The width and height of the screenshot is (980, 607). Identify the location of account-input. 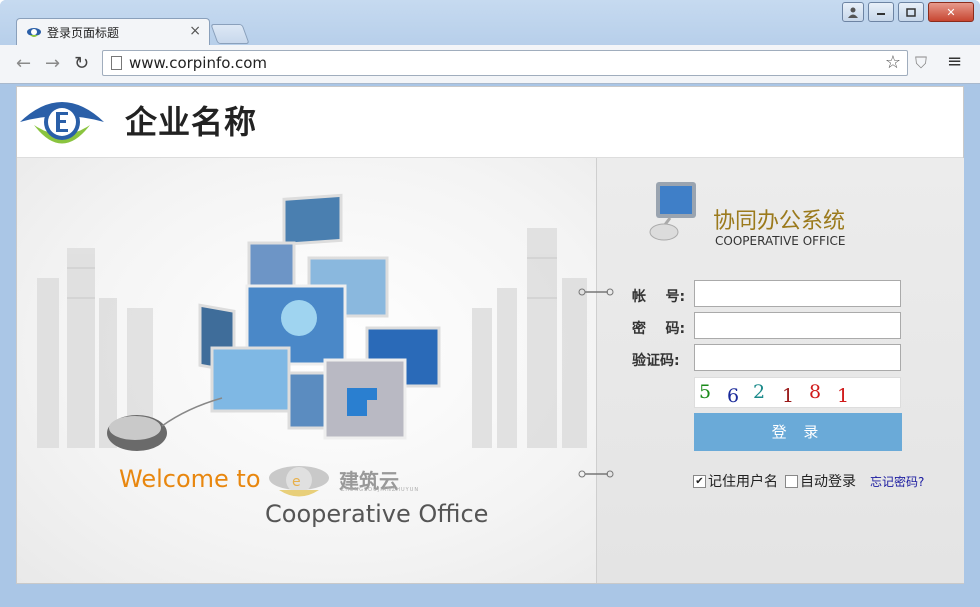
(797, 293).